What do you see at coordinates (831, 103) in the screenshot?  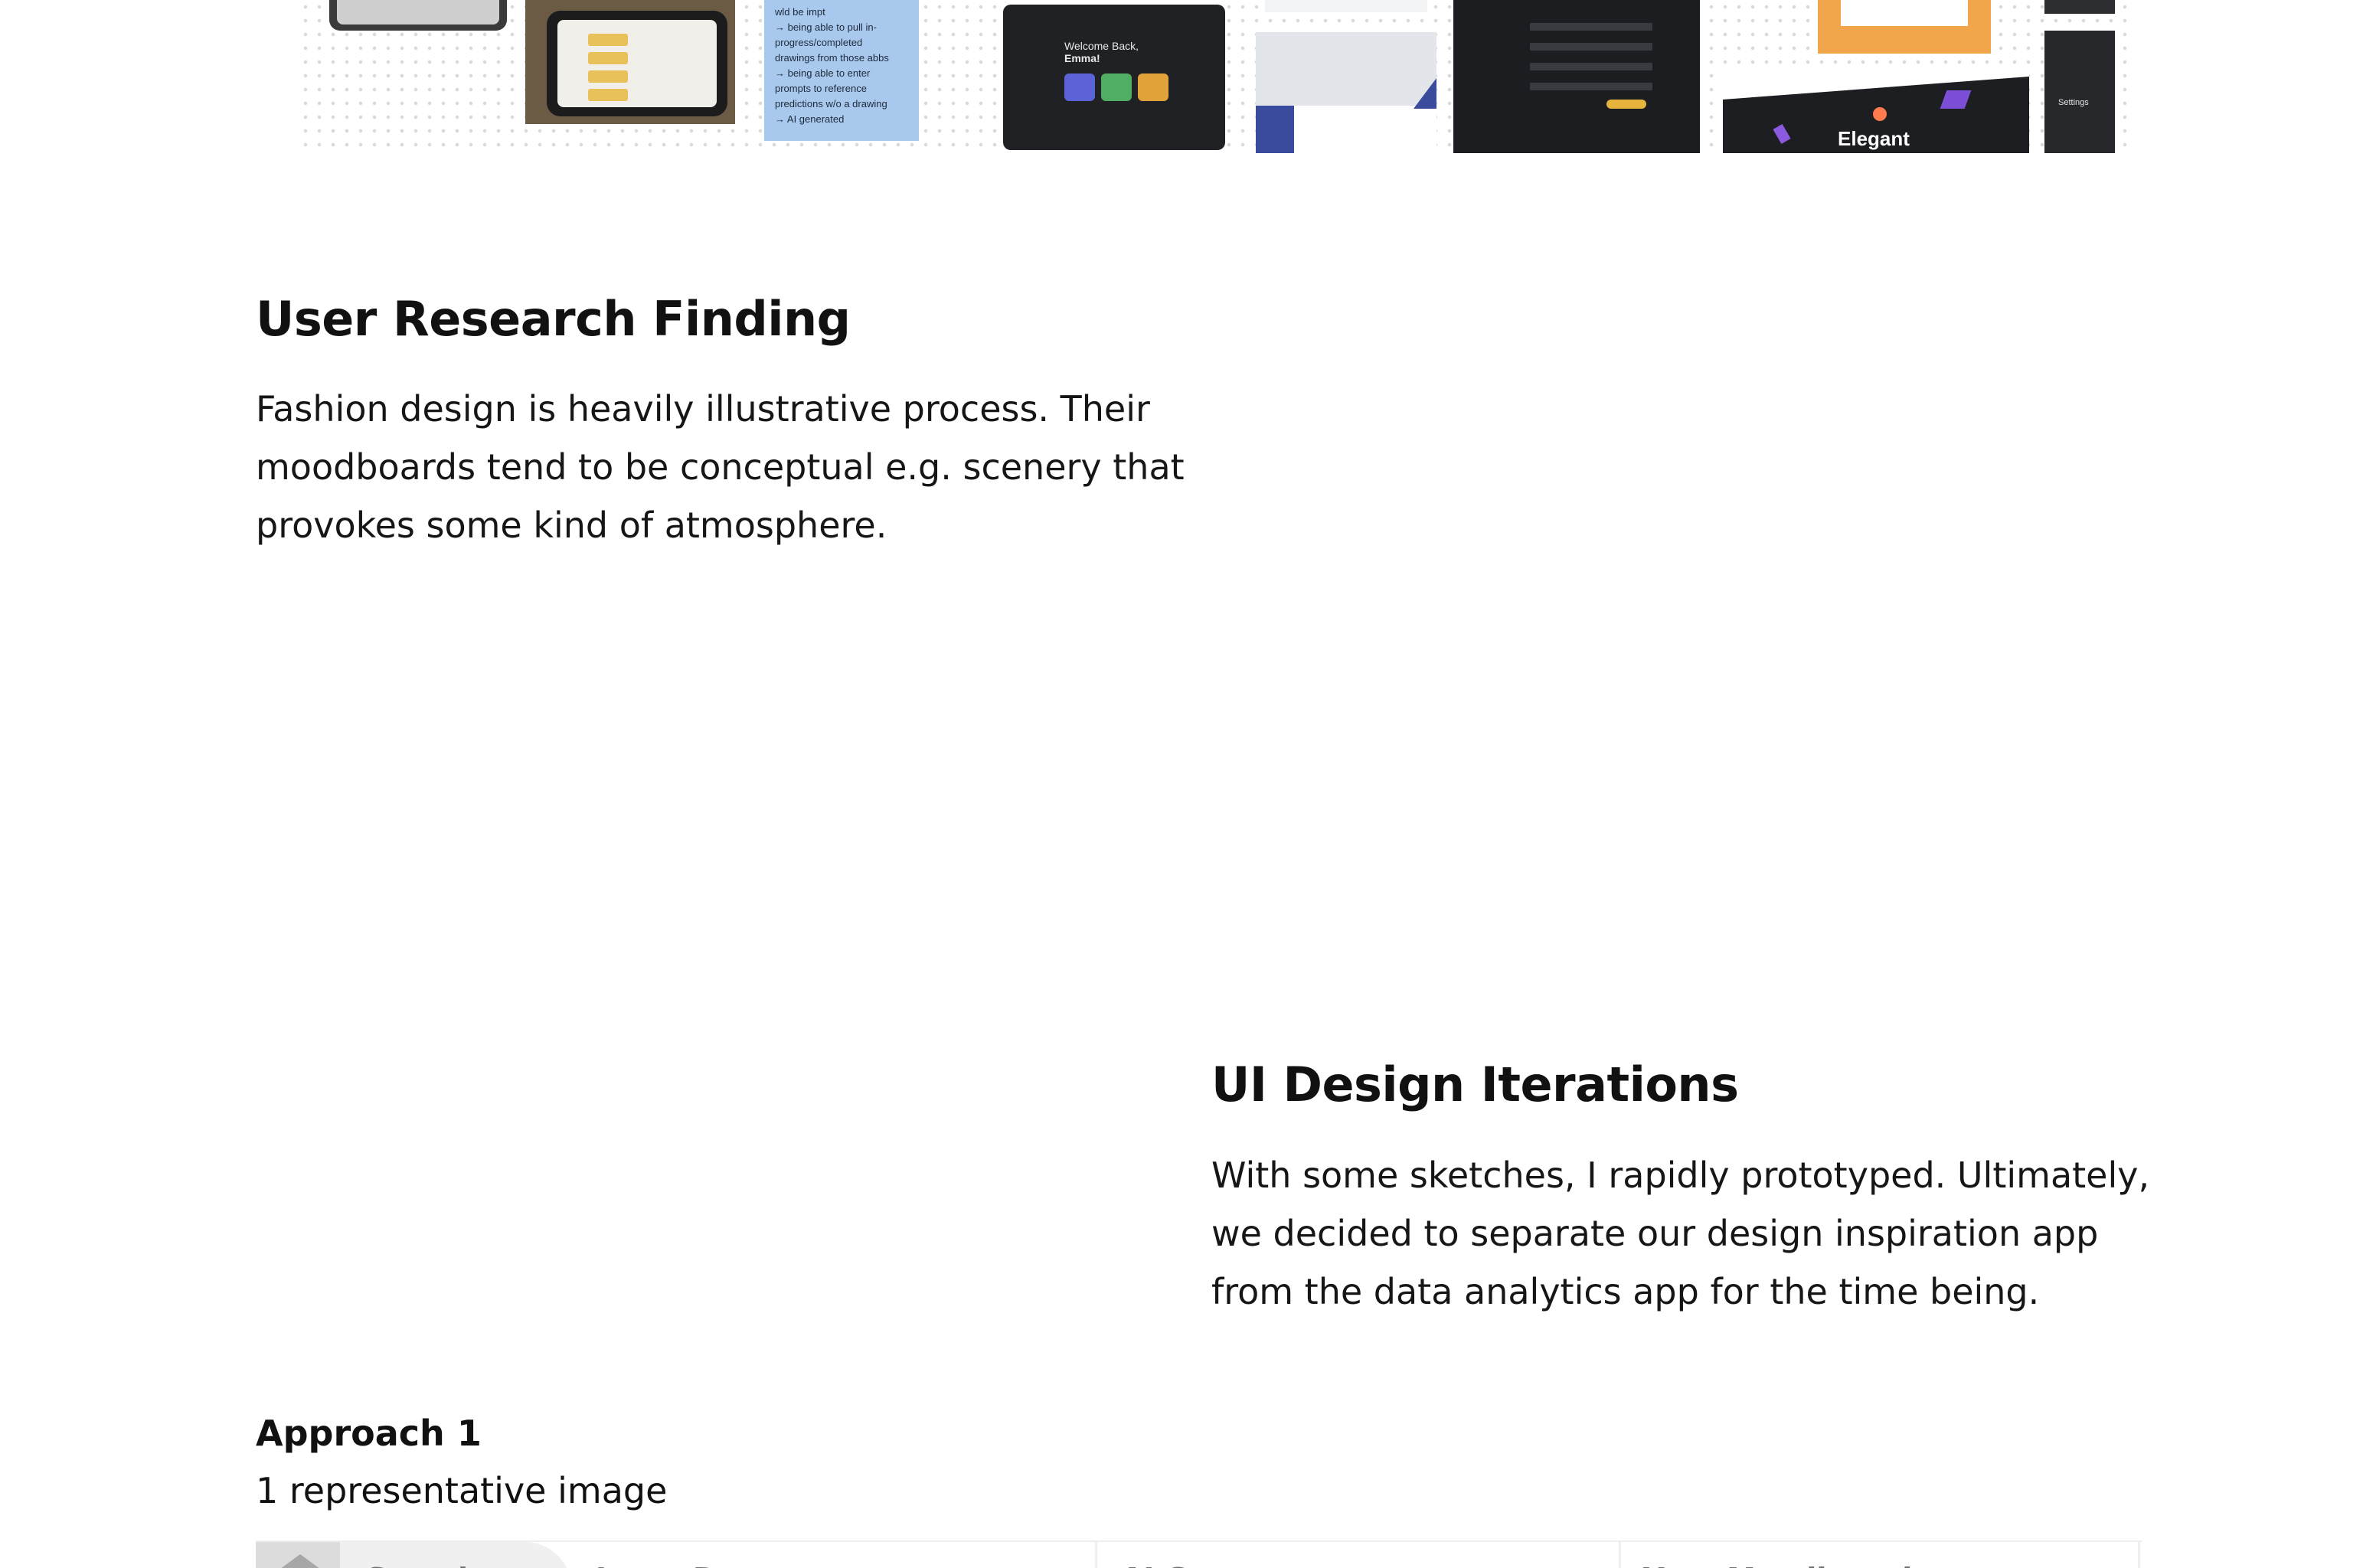 I see `sticky-note-line: predictions w/o a drawing` at bounding box center [831, 103].